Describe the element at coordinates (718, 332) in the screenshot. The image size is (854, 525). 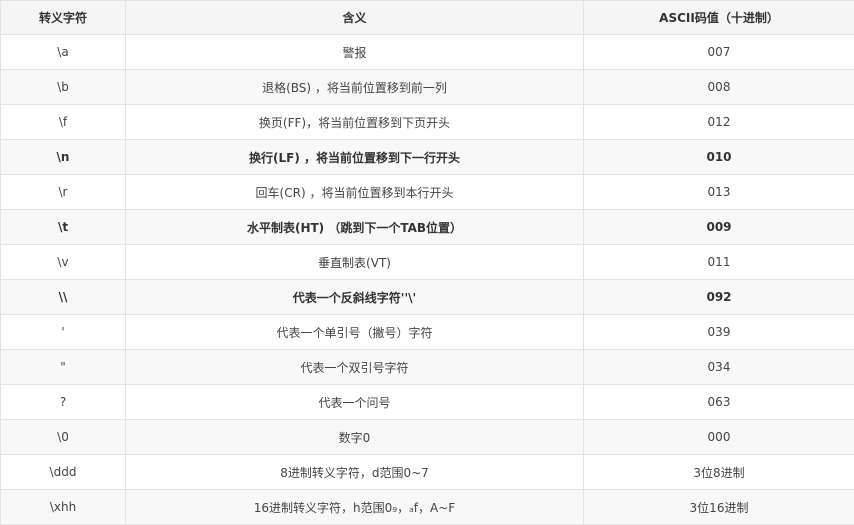
I see `ascii-value-cell: 039` at that location.